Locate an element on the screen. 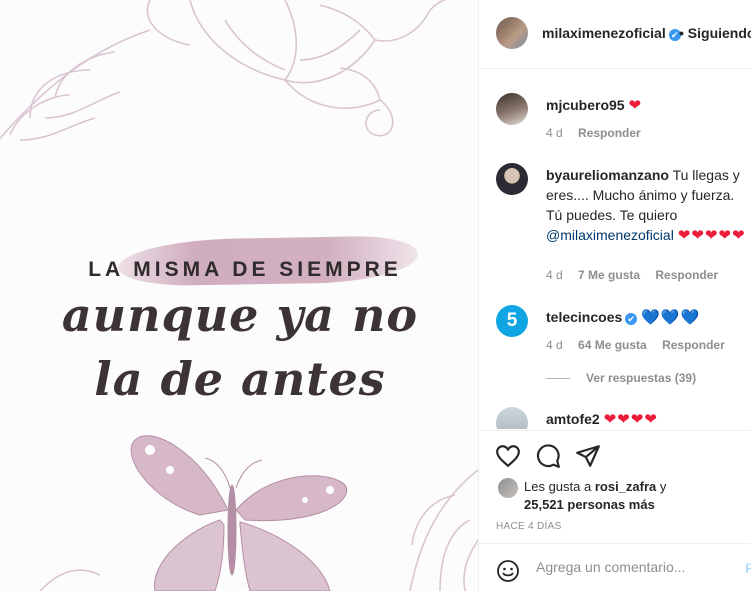  comment-text: mjcubero95 ❤ is located at coordinates (648, 105).